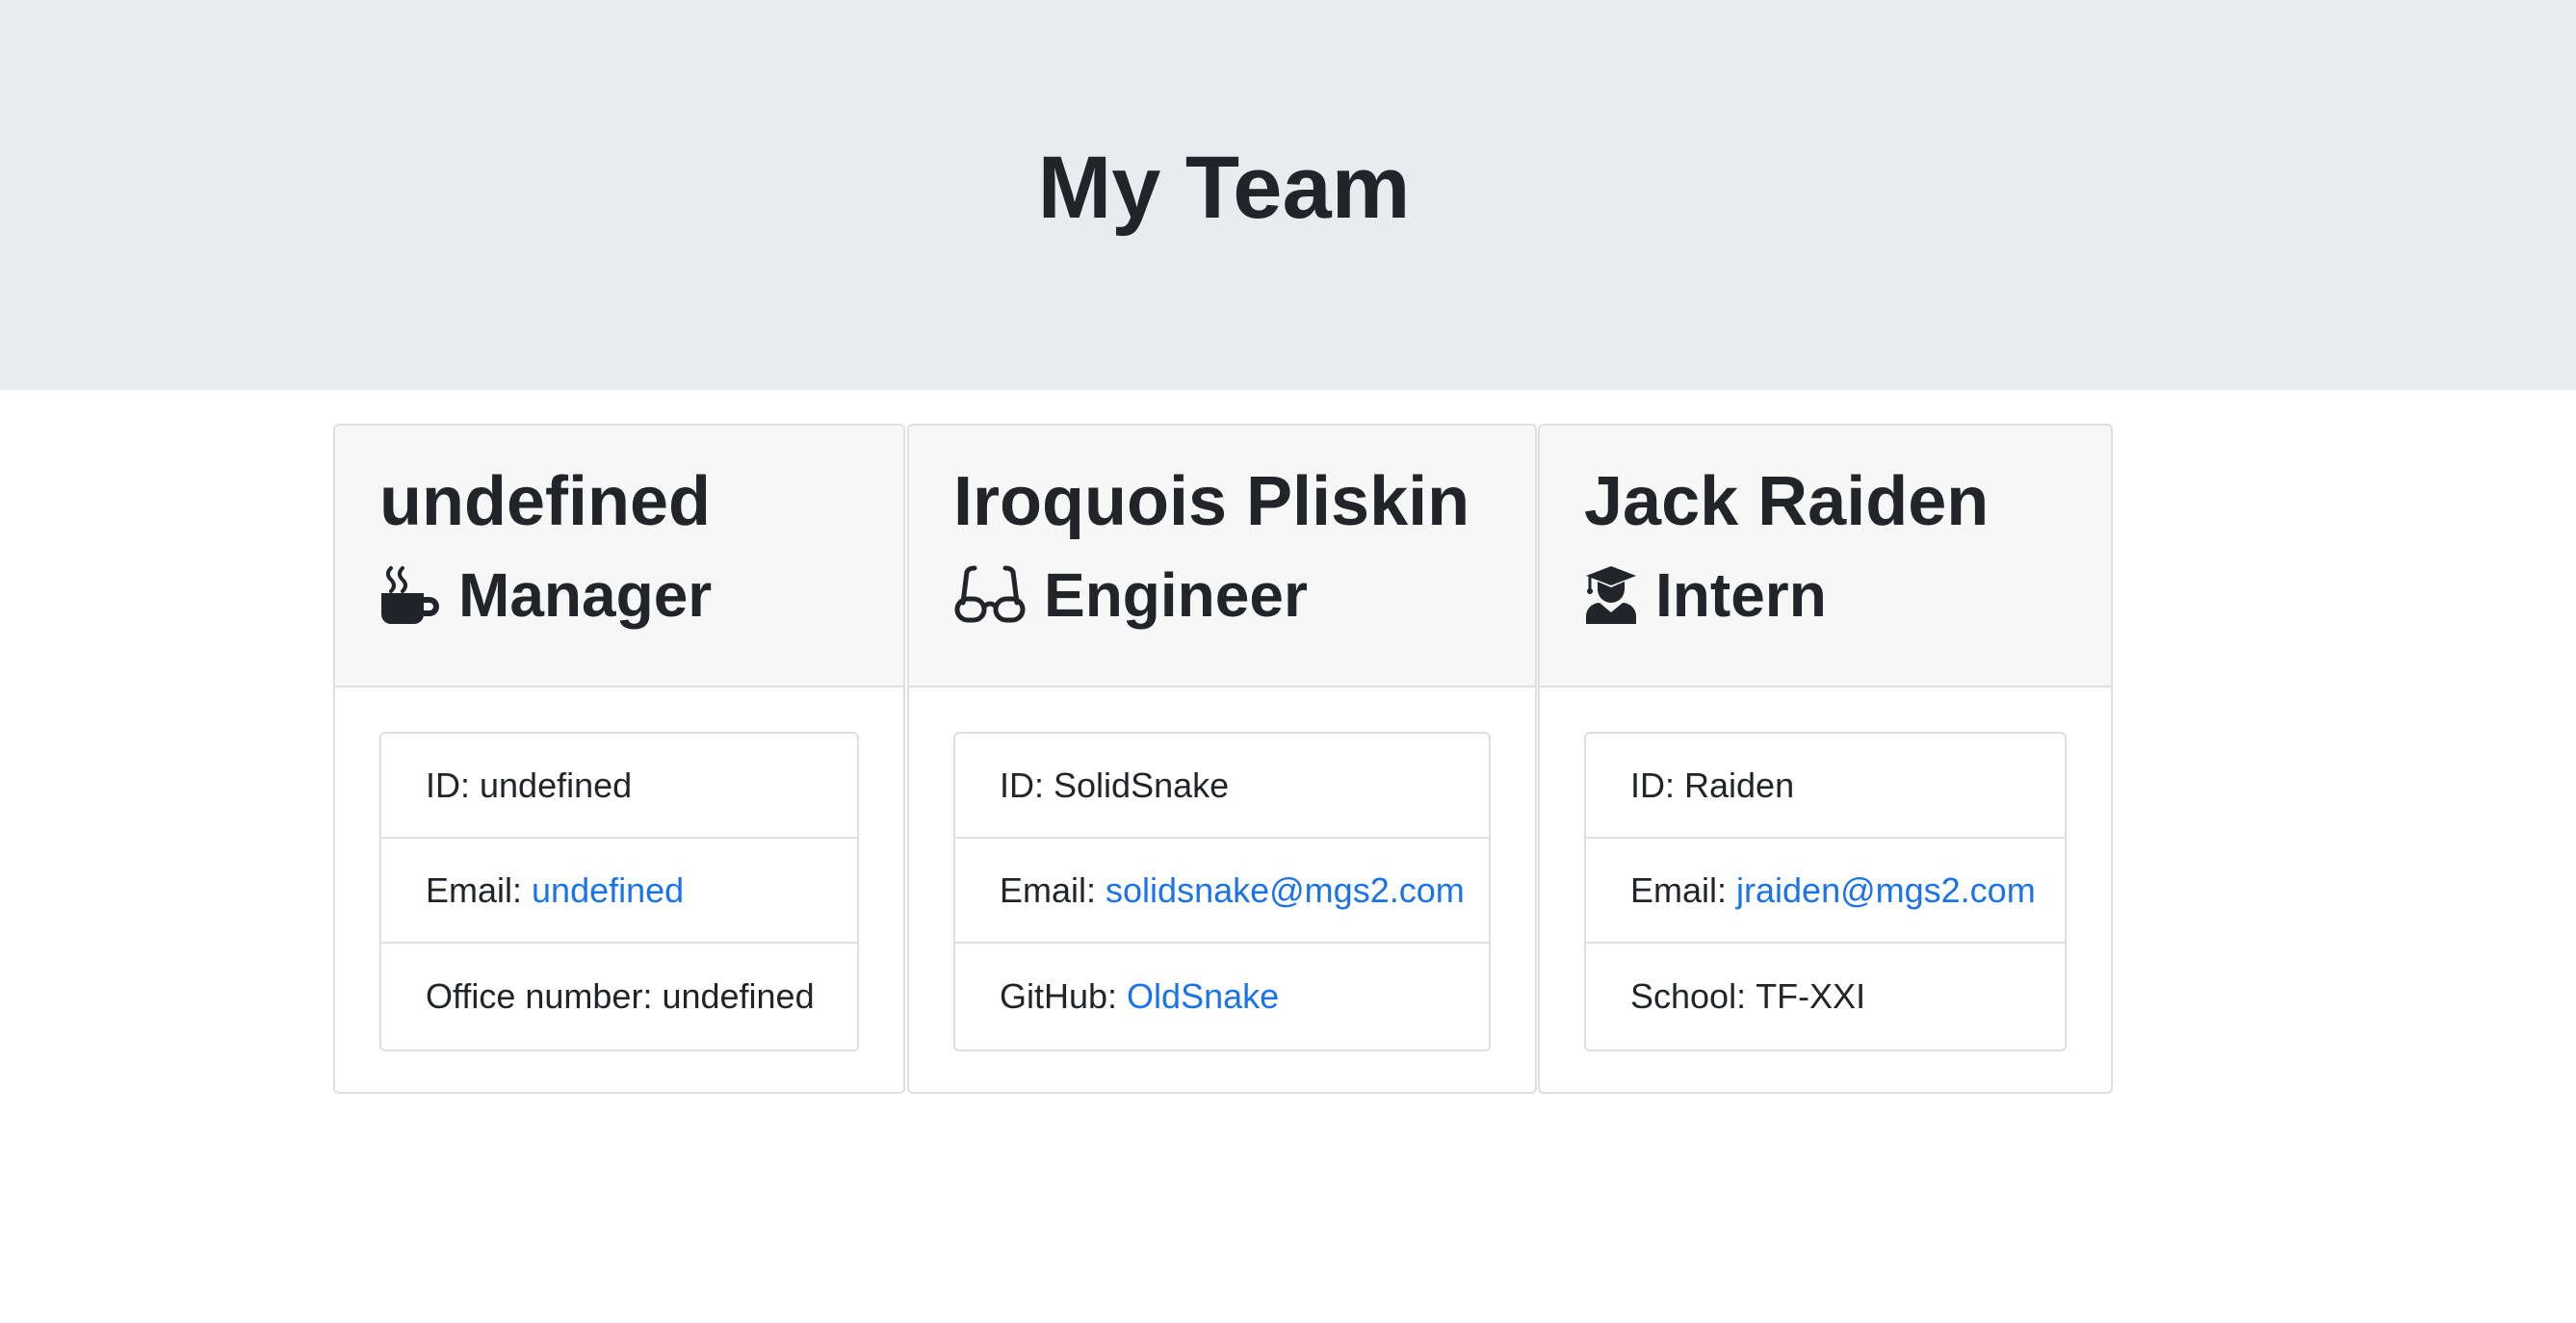 This screenshot has height=1323, width=2576. Describe the element at coordinates (539, 996) in the screenshot. I see `office-number-label: Office number:` at that location.